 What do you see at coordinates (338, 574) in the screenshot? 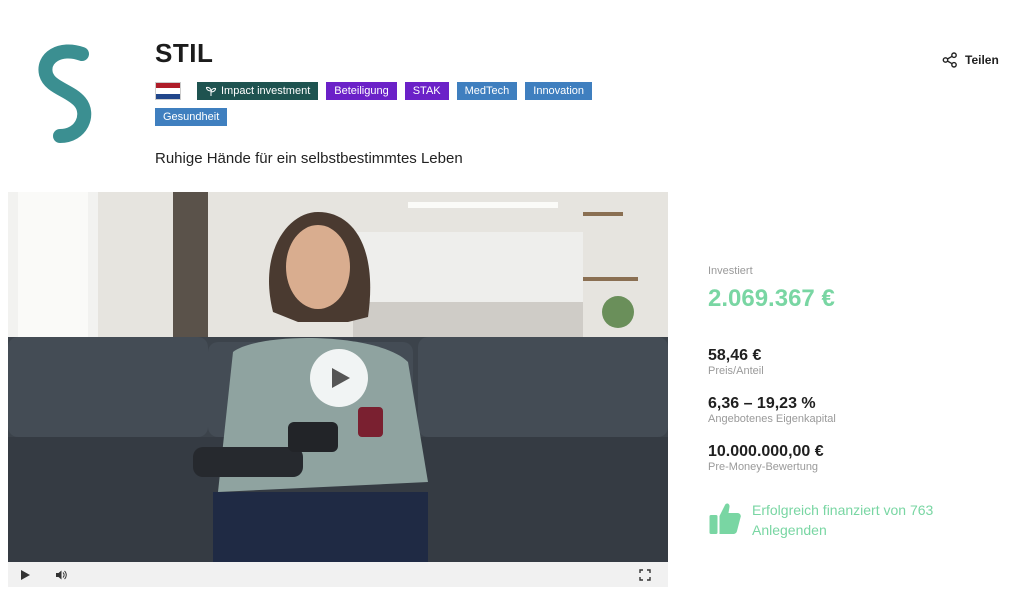
I see `video-controls` at bounding box center [338, 574].